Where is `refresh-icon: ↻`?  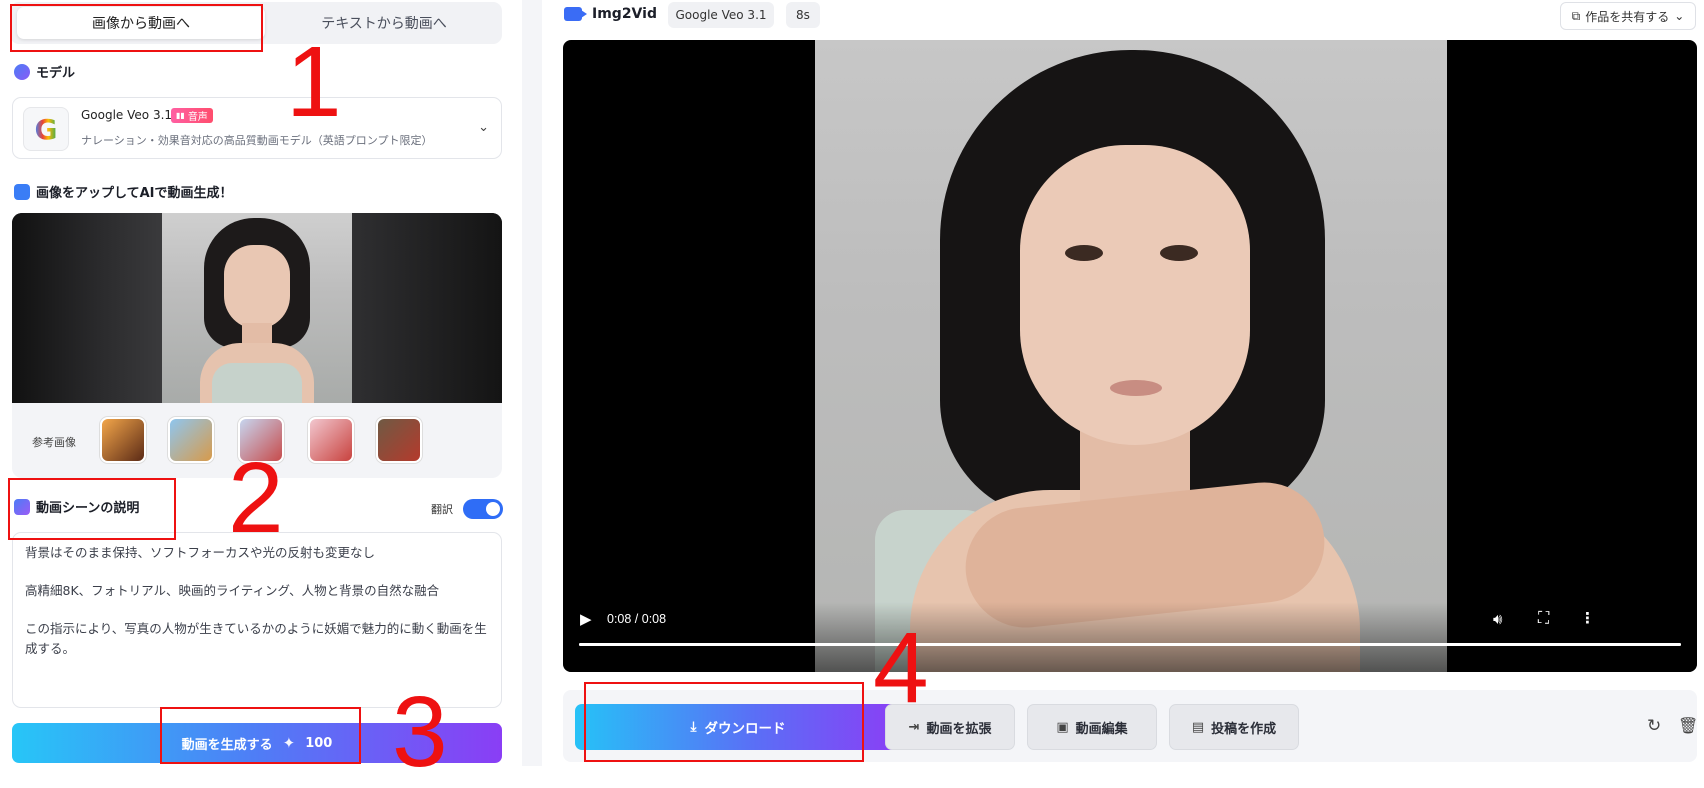 refresh-icon: ↻ is located at coordinates (1654, 726).